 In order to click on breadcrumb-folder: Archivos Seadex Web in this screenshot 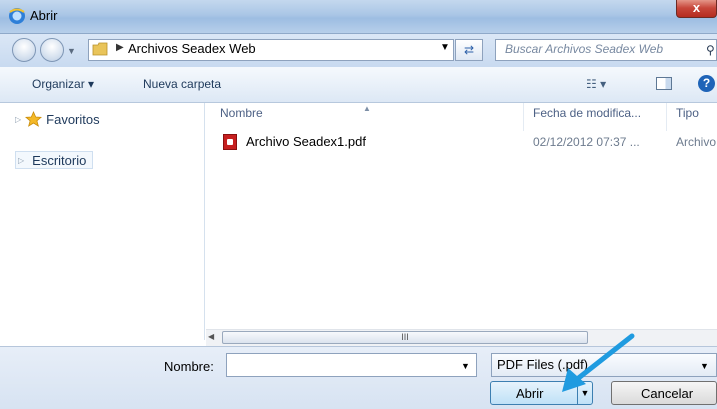, I will do `click(192, 48)`.